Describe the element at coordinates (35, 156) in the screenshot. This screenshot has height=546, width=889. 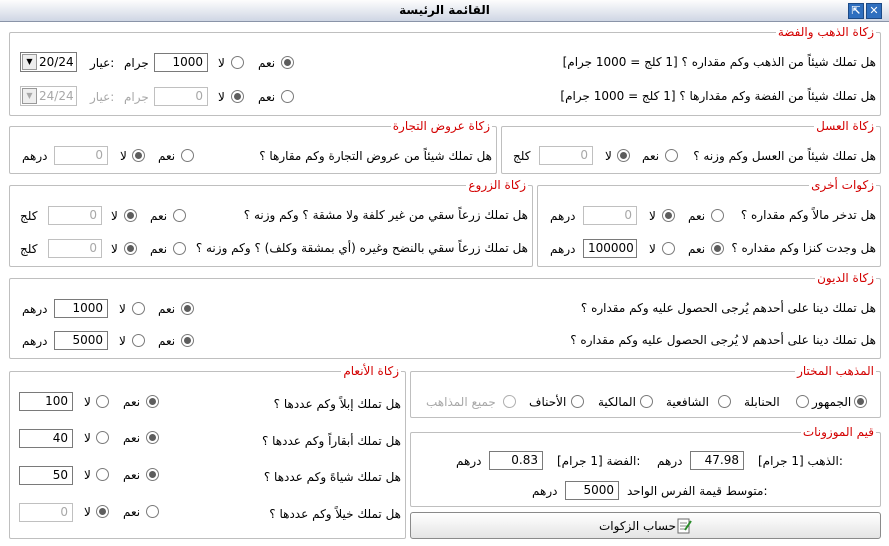
I see `trade-unit-label: درهم` at that location.